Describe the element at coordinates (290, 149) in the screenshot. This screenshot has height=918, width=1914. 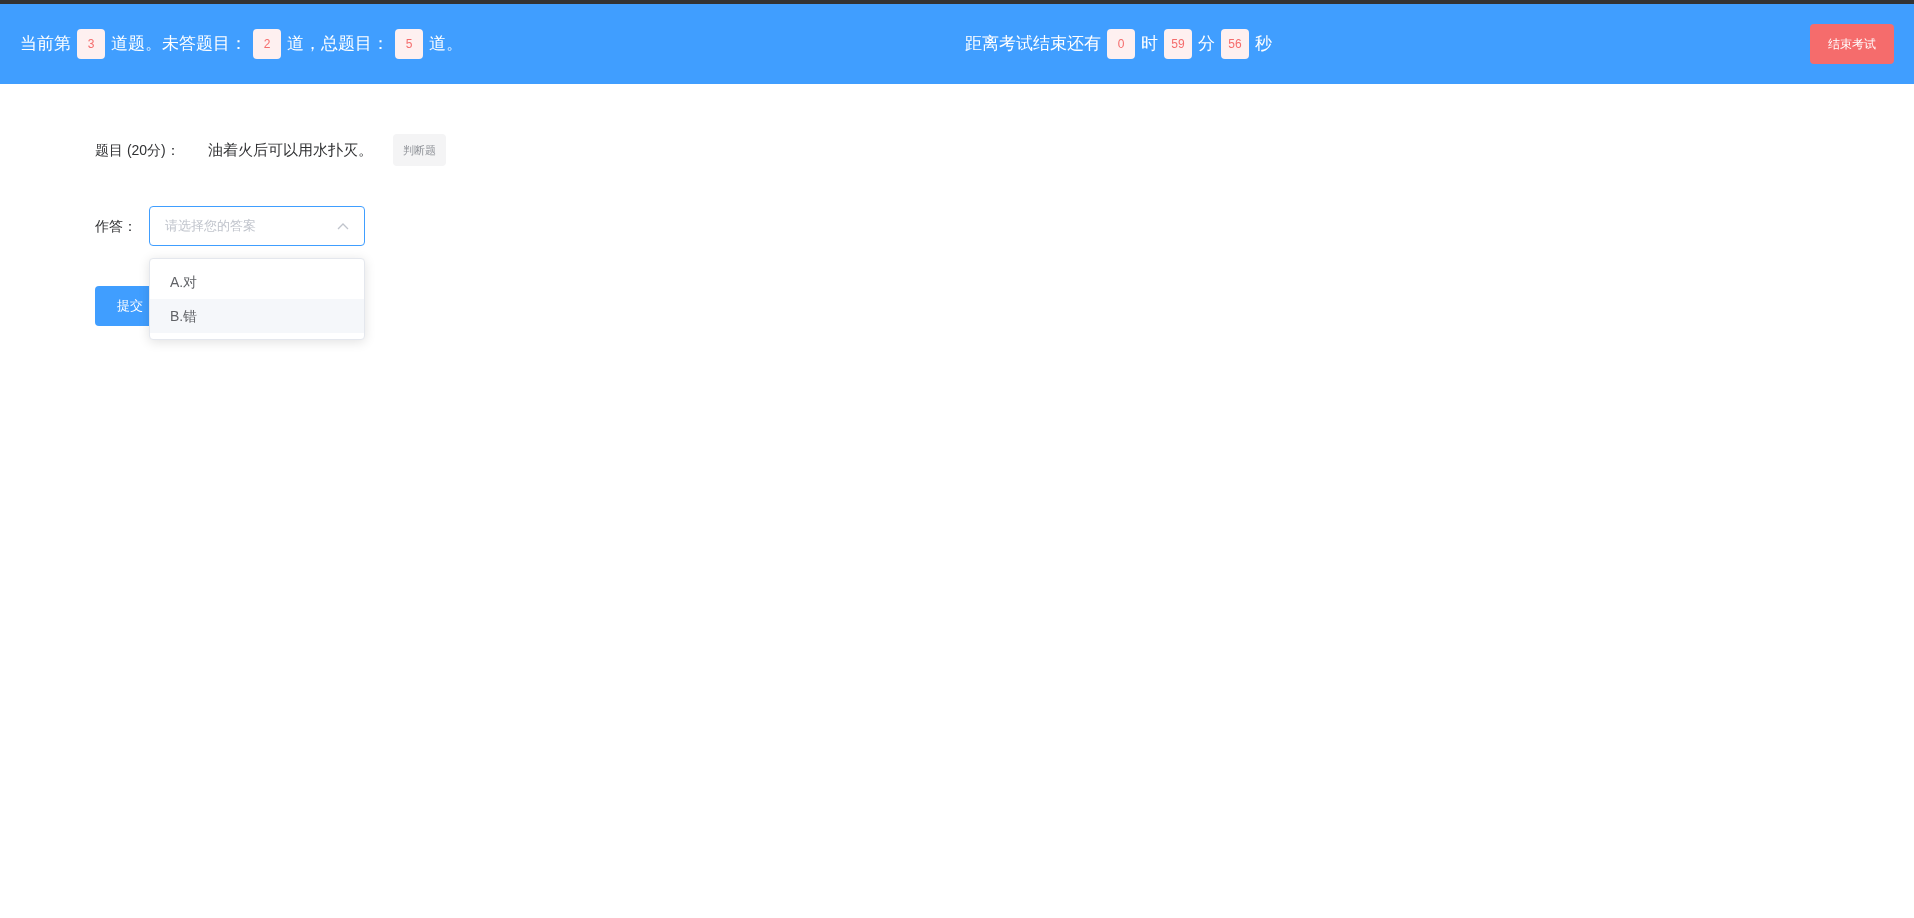
I see `question-text: 油着火后可以用水扑灭。` at that location.